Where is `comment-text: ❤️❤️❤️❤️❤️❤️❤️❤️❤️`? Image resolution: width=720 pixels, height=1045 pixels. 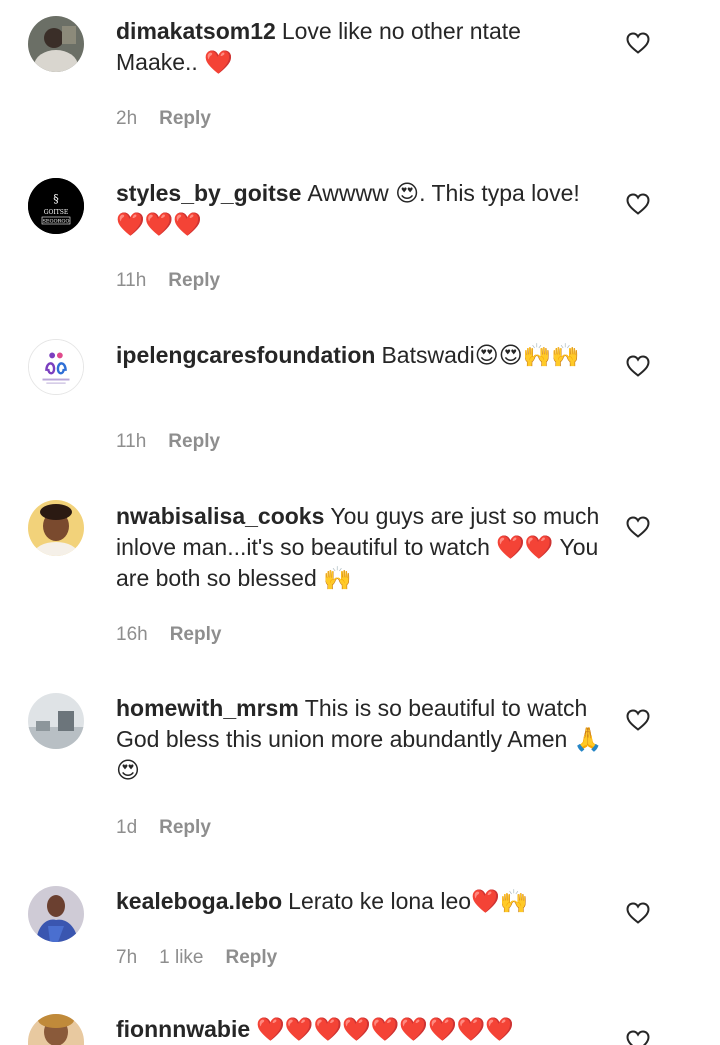 comment-text: ❤️❤️❤️❤️❤️❤️❤️❤️❤️ is located at coordinates (385, 1029).